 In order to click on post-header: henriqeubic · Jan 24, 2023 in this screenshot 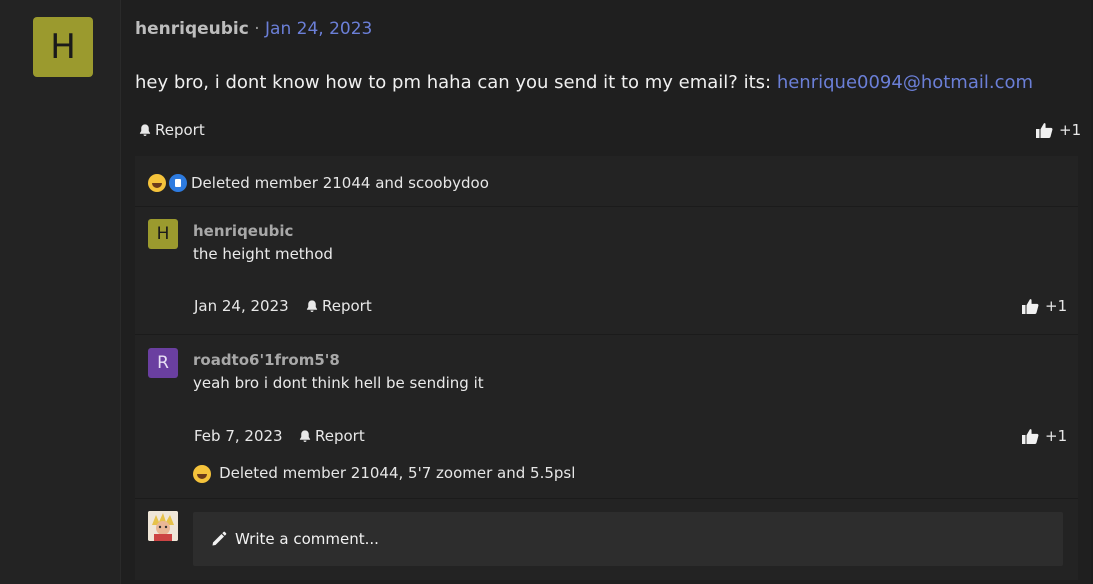, I will do `click(253, 29)`.